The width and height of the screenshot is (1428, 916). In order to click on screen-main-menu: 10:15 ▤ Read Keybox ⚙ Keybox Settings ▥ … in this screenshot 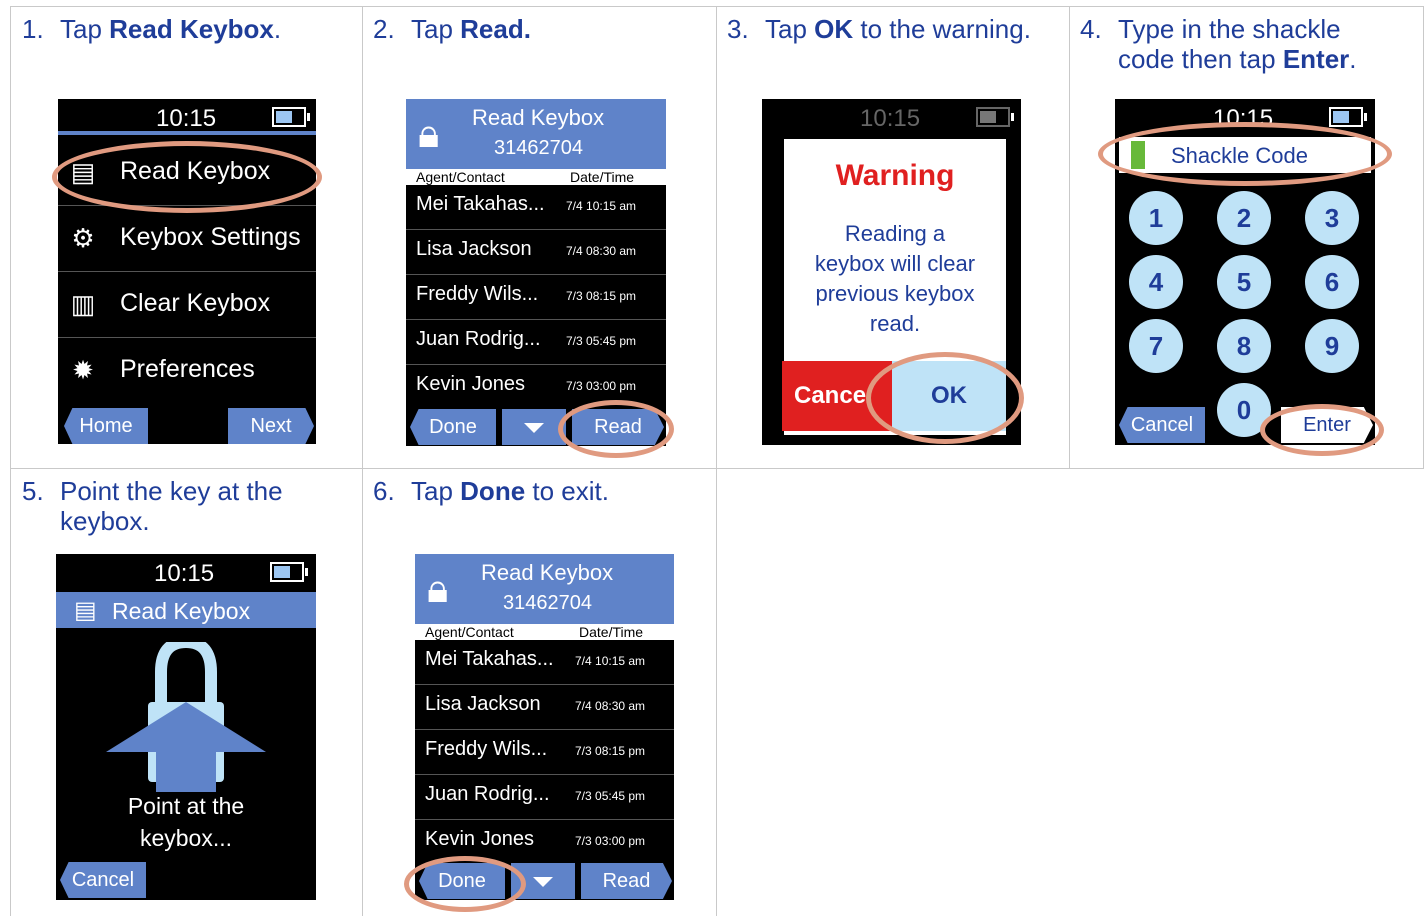, I will do `click(187, 271)`.